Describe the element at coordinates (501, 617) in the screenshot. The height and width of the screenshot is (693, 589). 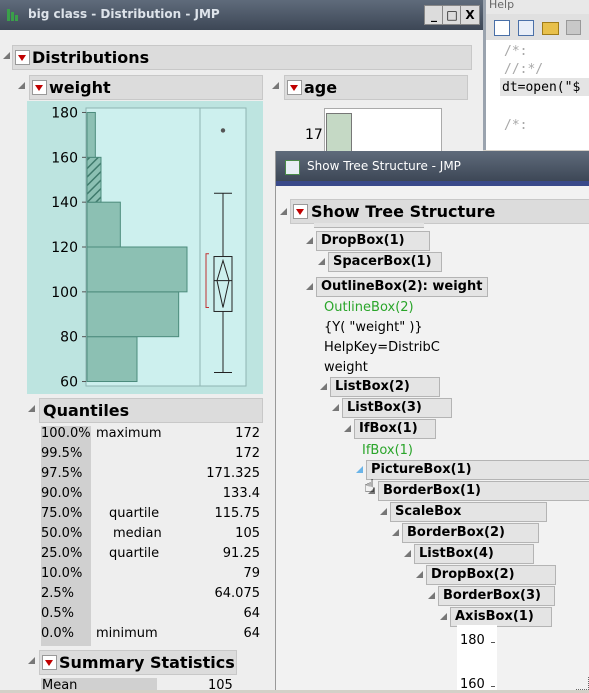
I see `tree-node-box: AxisBox(1)` at that location.